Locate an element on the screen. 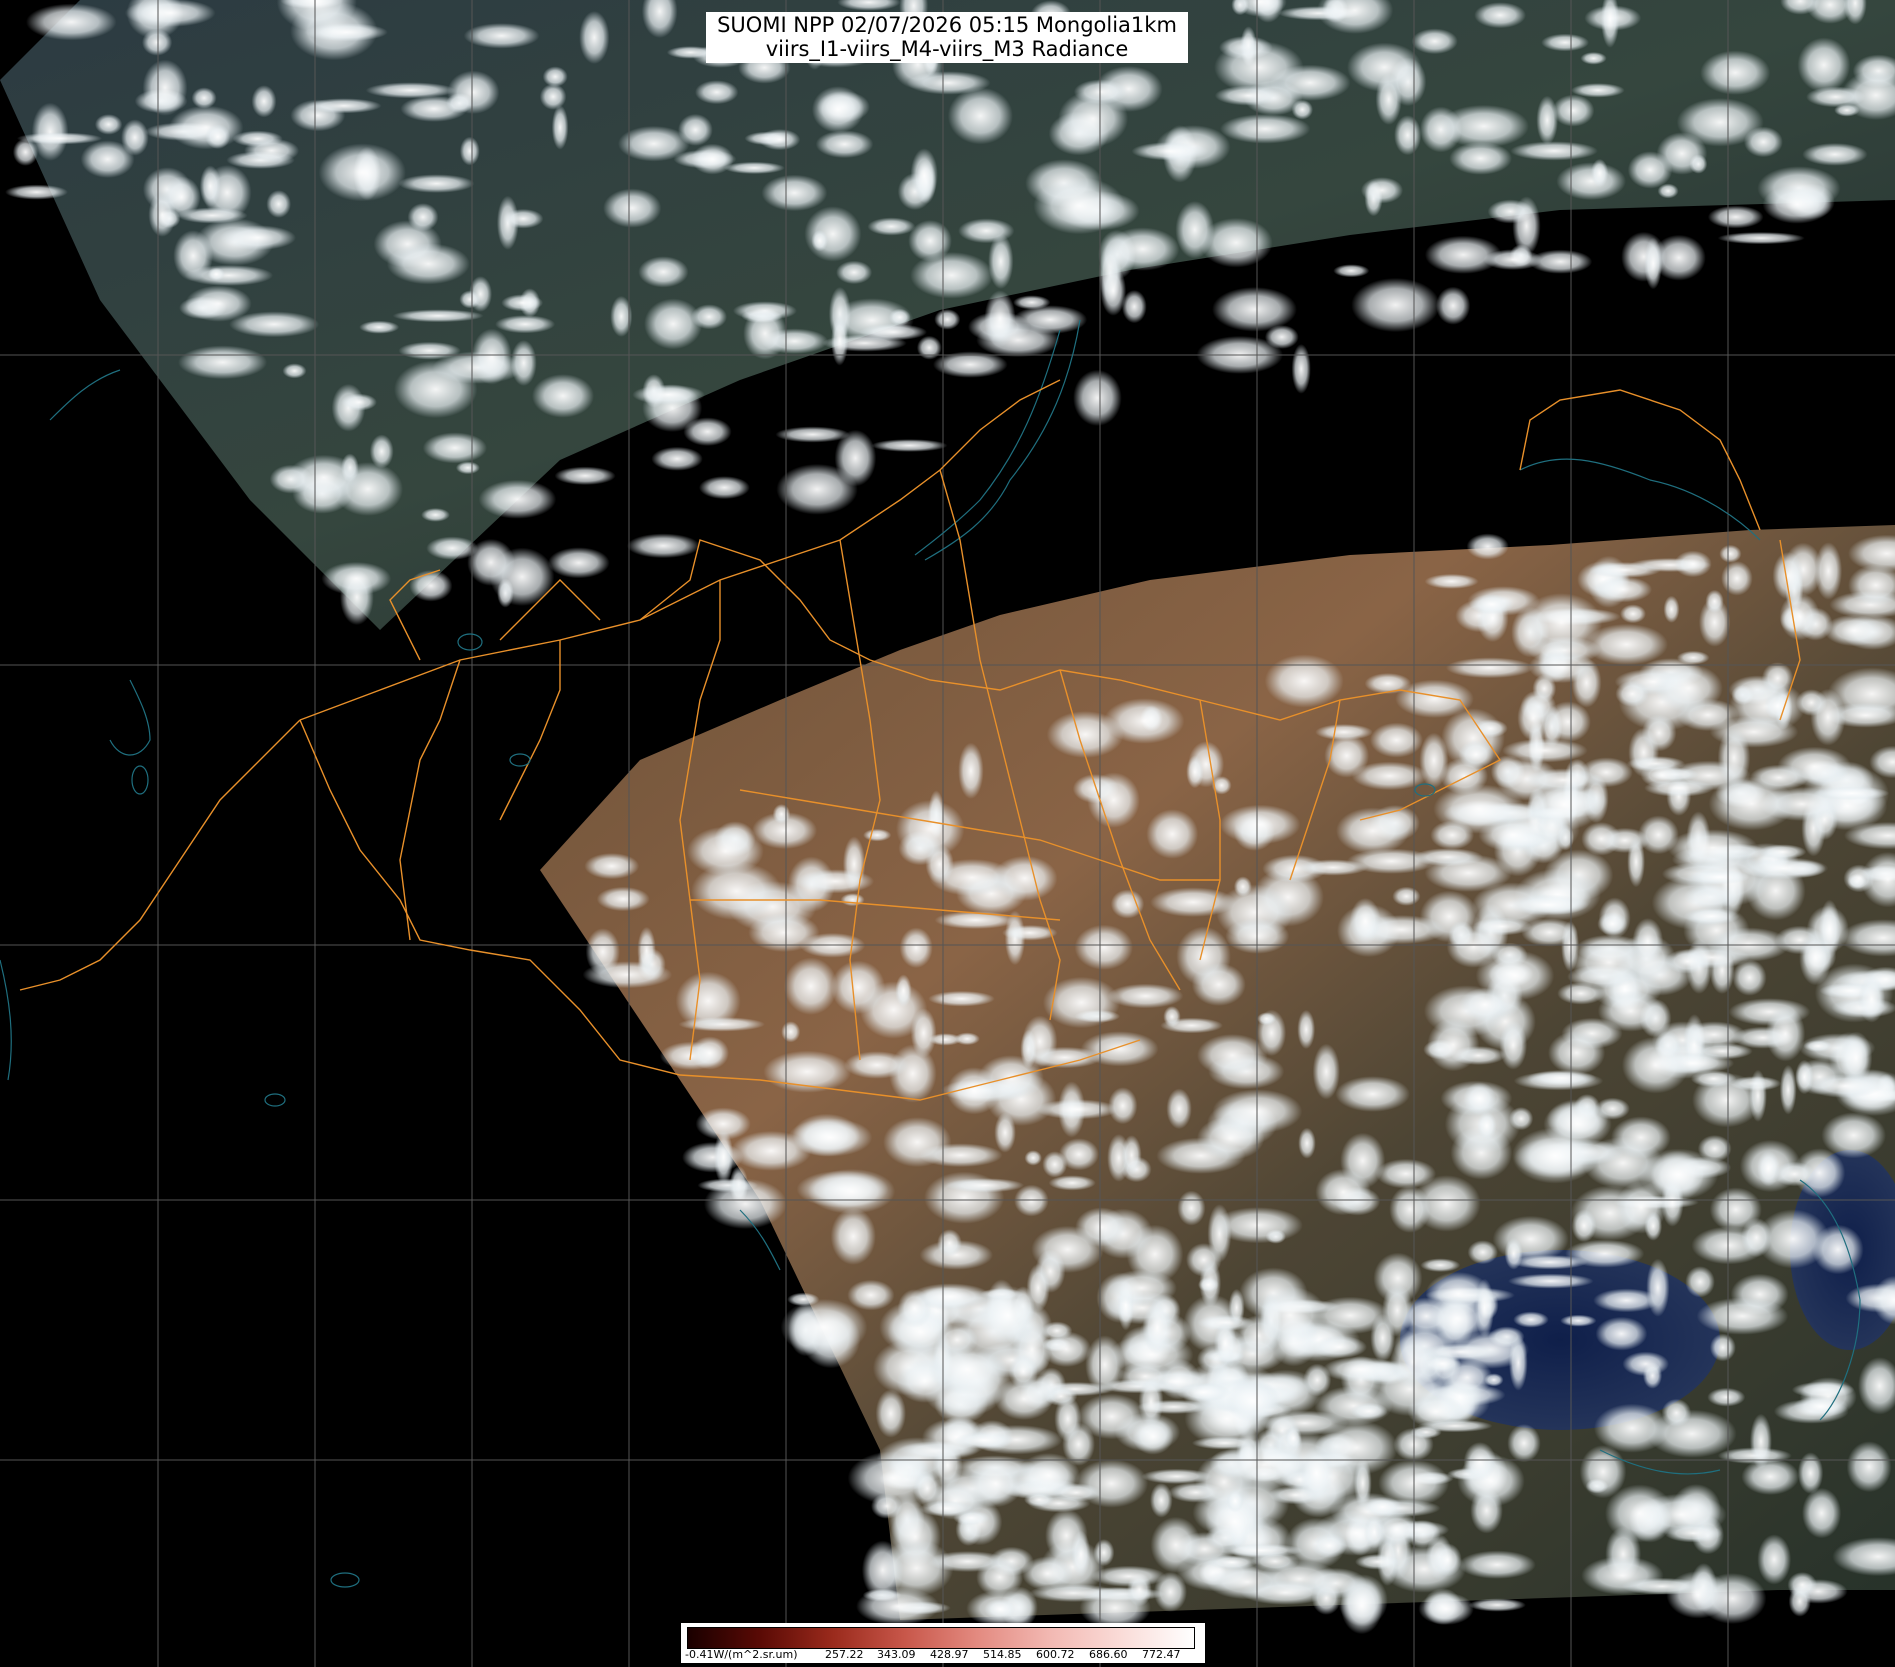 This screenshot has height=1667, width=1895. colorbar-label-7: 772.47 is located at coordinates (1161, 1654).